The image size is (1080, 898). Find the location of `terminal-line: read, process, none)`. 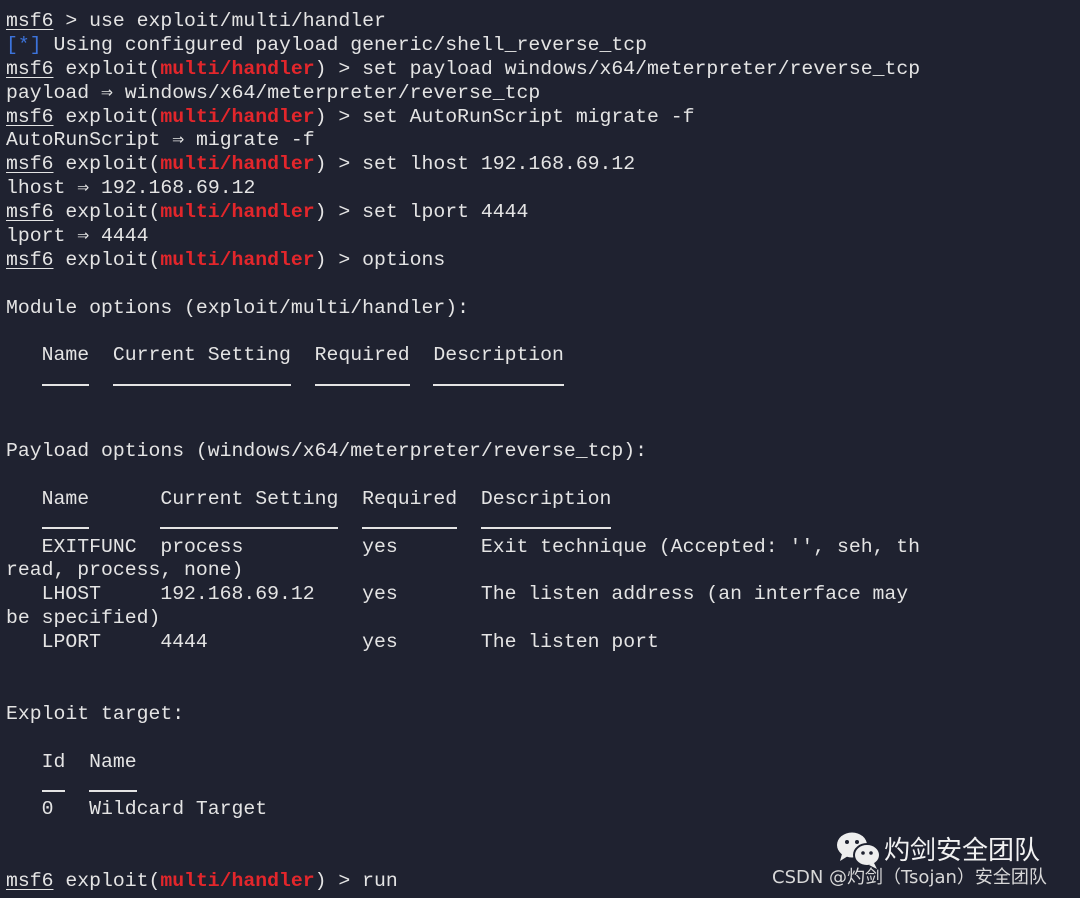

terminal-line: read, process, none) is located at coordinates (125, 570).